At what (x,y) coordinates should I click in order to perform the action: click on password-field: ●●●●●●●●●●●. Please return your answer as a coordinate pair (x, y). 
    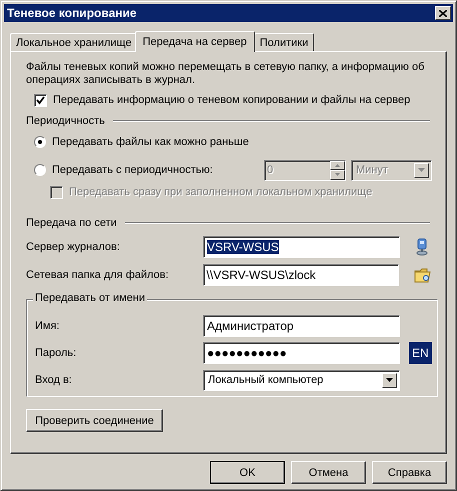
    Looking at the image, I should click on (301, 353).